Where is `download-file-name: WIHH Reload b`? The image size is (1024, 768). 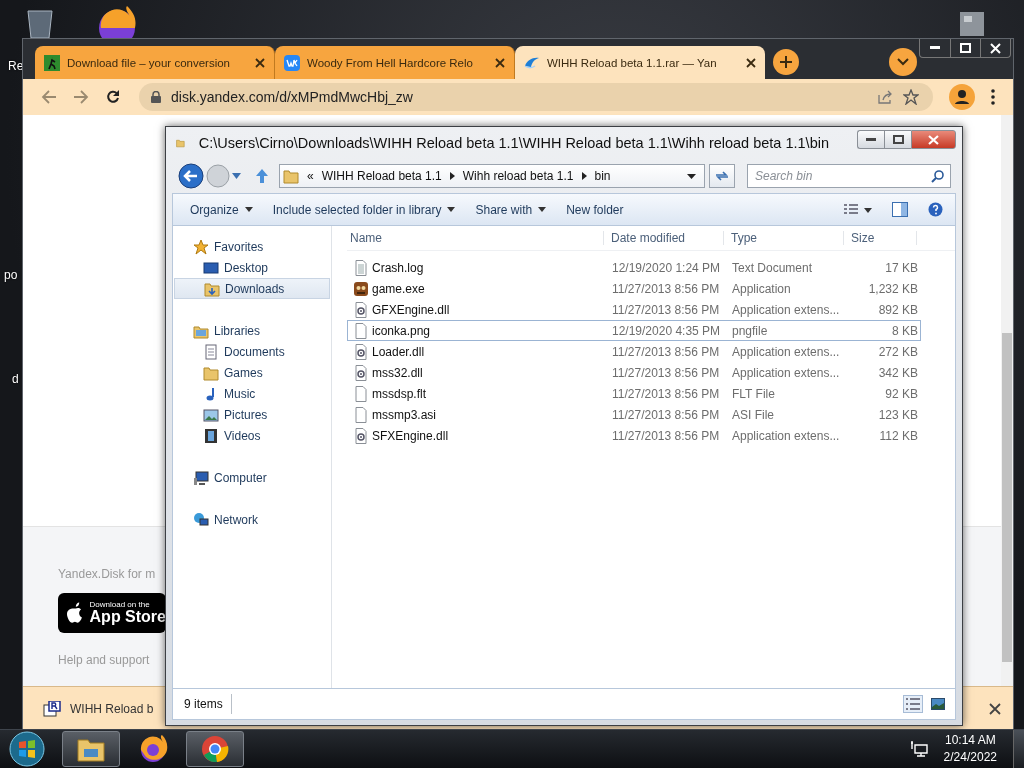
download-file-name: WIHH Reload b is located at coordinates (112, 709).